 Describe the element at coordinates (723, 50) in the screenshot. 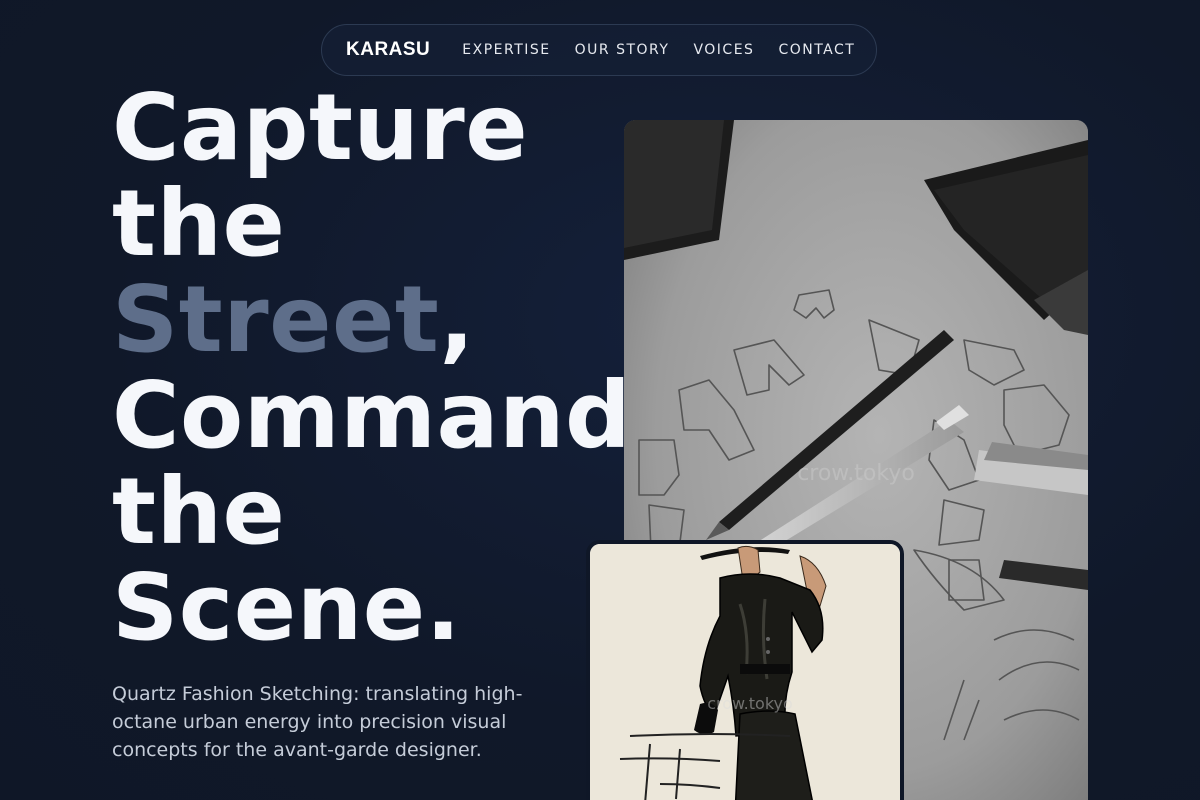

I see `nav-link-voices: VOICES` at that location.